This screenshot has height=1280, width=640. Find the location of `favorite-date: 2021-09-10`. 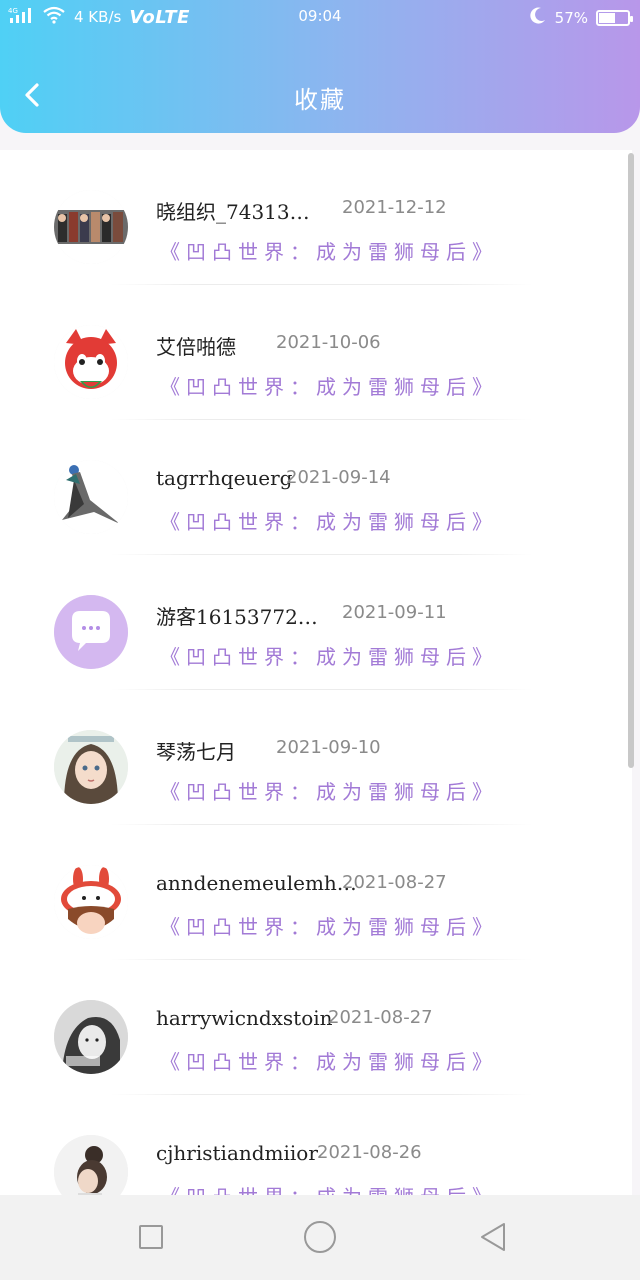

favorite-date: 2021-09-10 is located at coordinates (328, 747).